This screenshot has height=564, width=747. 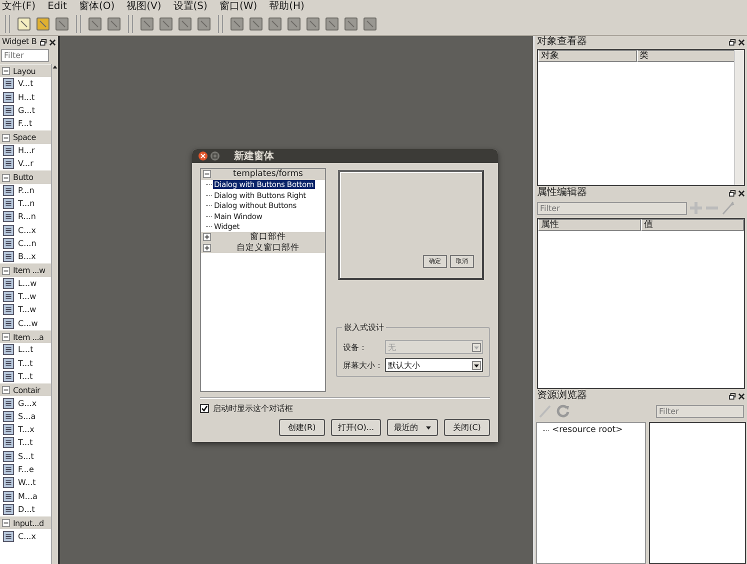 What do you see at coordinates (26, 429) in the screenshot?
I see `widget-label: T...x` at bounding box center [26, 429].